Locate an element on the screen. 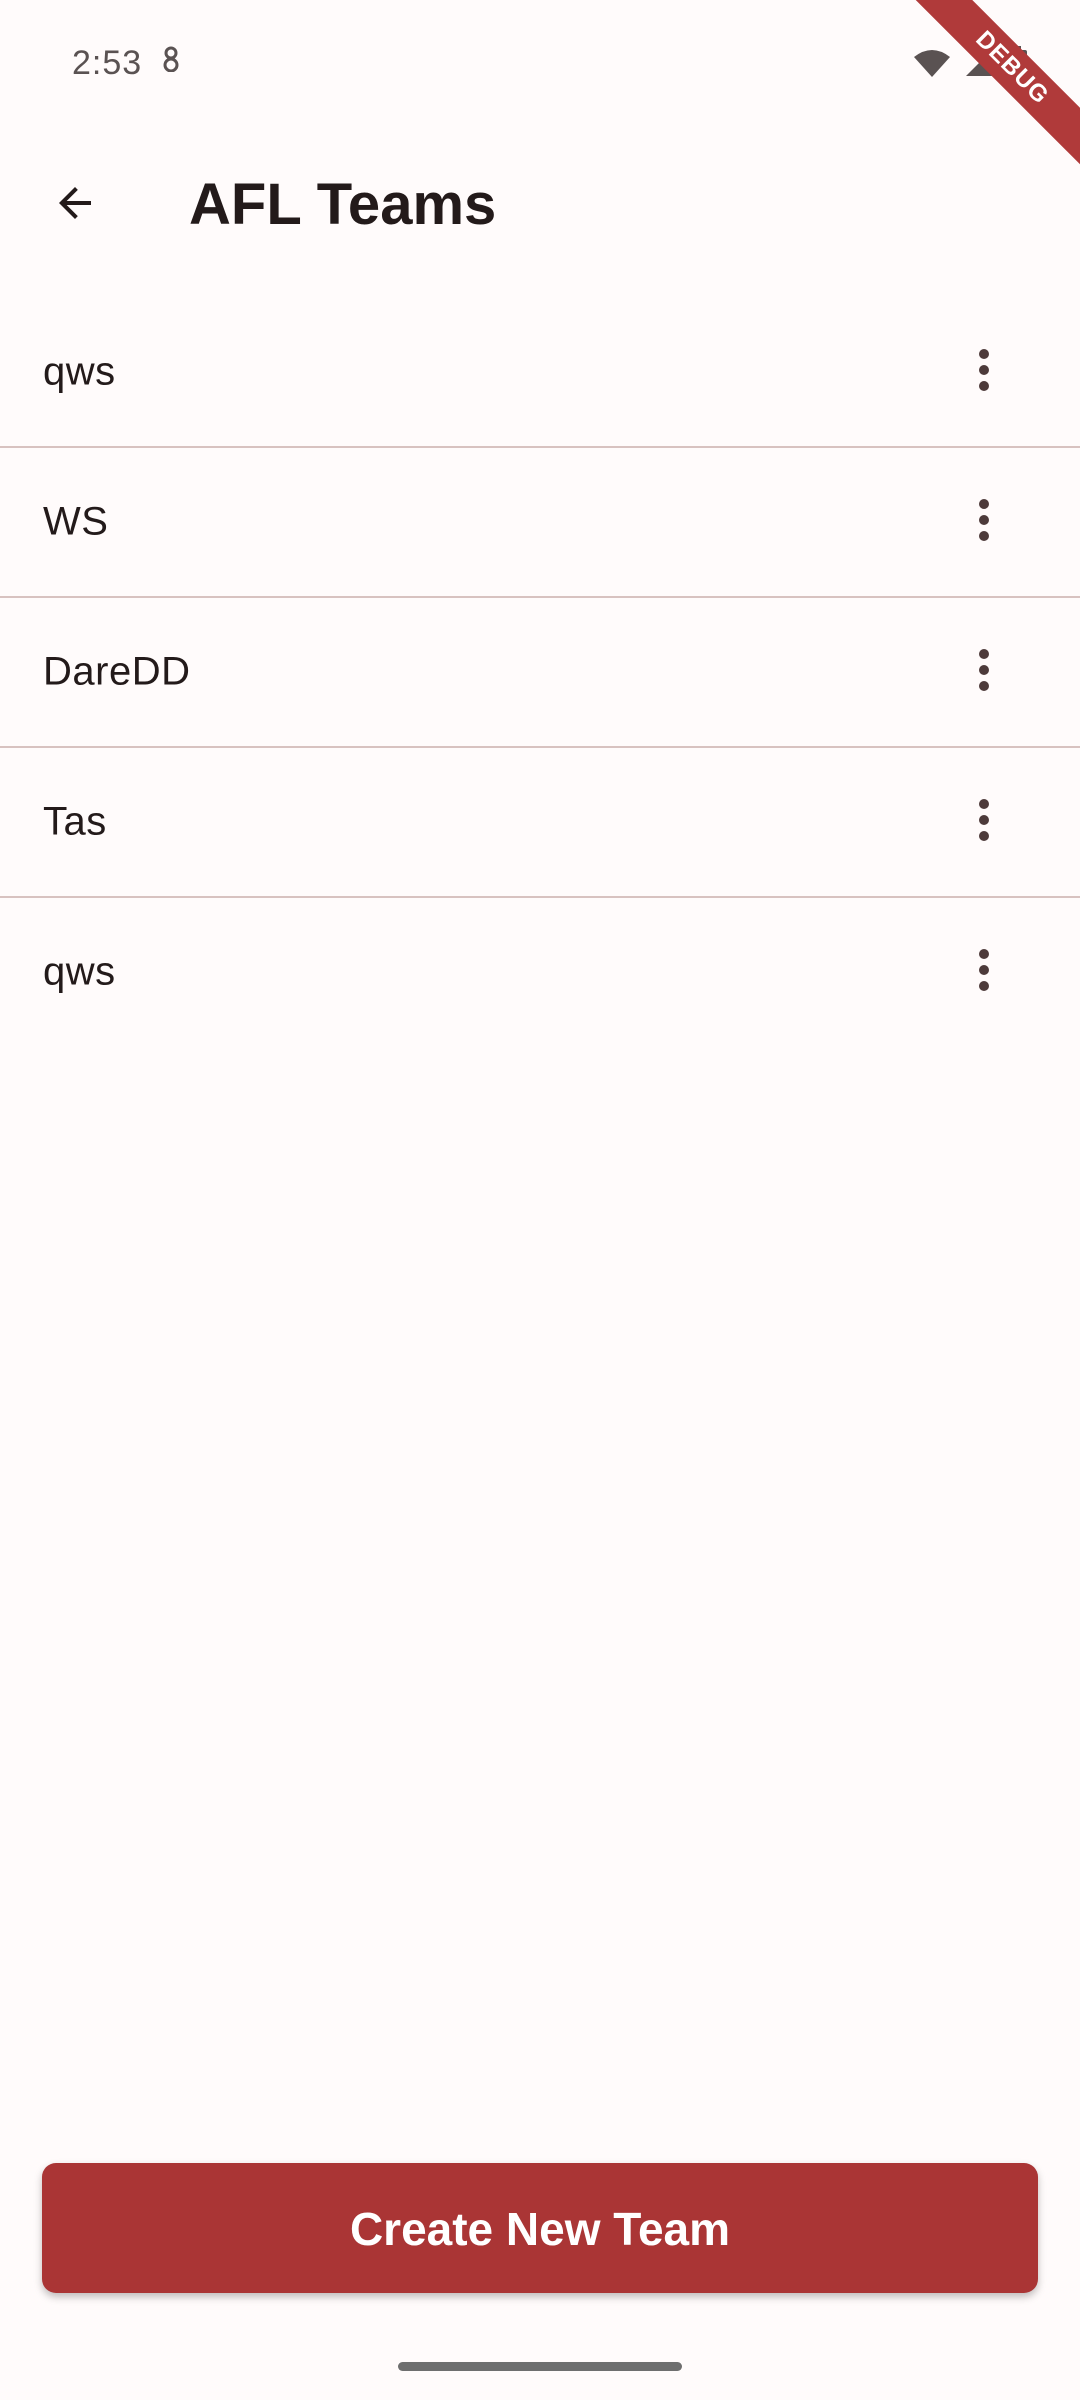 Image resolution: width=1080 pixels, height=2400 pixels. team-list-item: WS is located at coordinates (540, 523).